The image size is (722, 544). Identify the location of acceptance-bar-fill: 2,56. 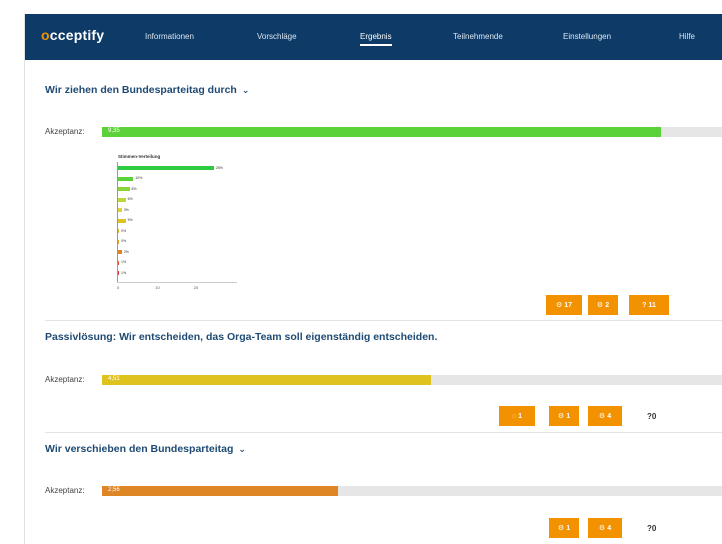
(220, 491).